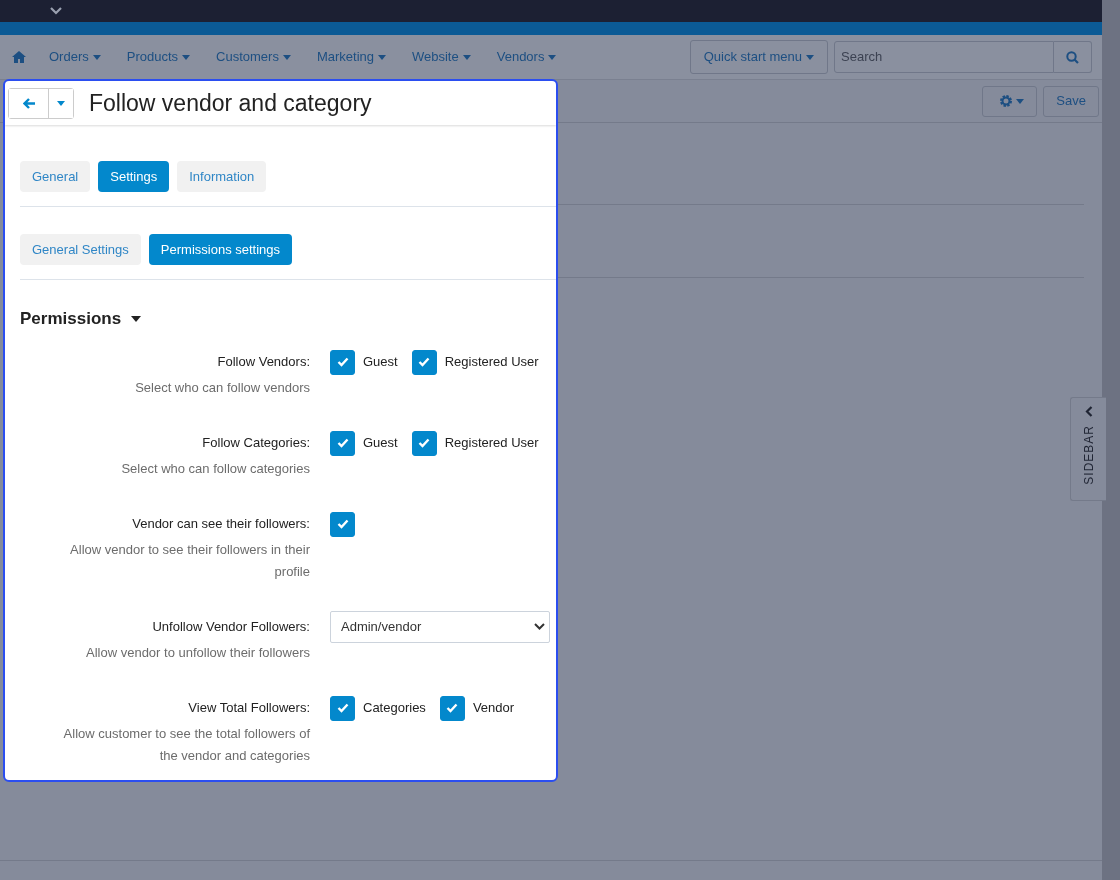 The width and height of the screenshot is (1120, 880). What do you see at coordinates (197, 652) in the screenshot?
I see `help-text: Allow vendor to unfollow their followers` at bounding box center [197, 652].